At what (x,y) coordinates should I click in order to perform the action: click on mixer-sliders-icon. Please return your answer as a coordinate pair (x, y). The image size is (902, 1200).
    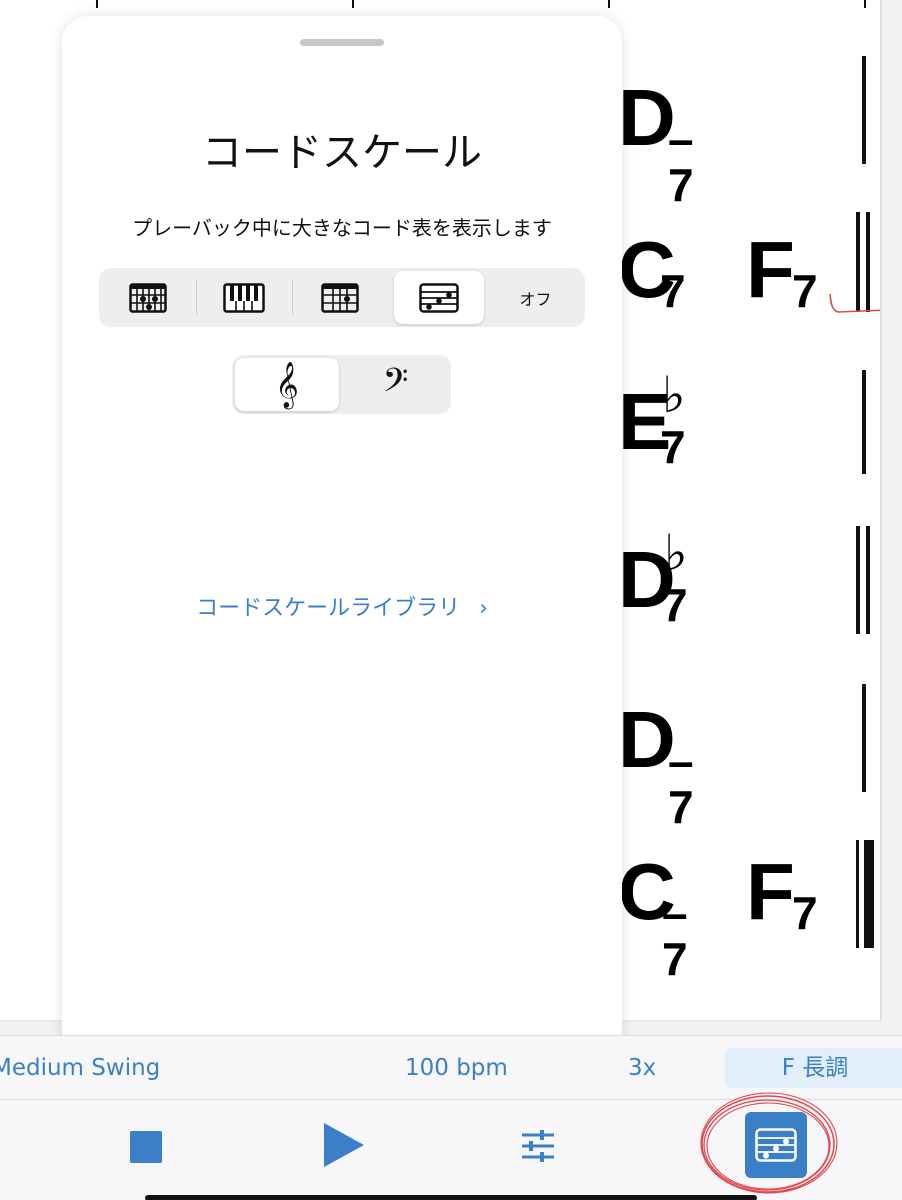
    Looking at the image, I should click on (538, 1146).